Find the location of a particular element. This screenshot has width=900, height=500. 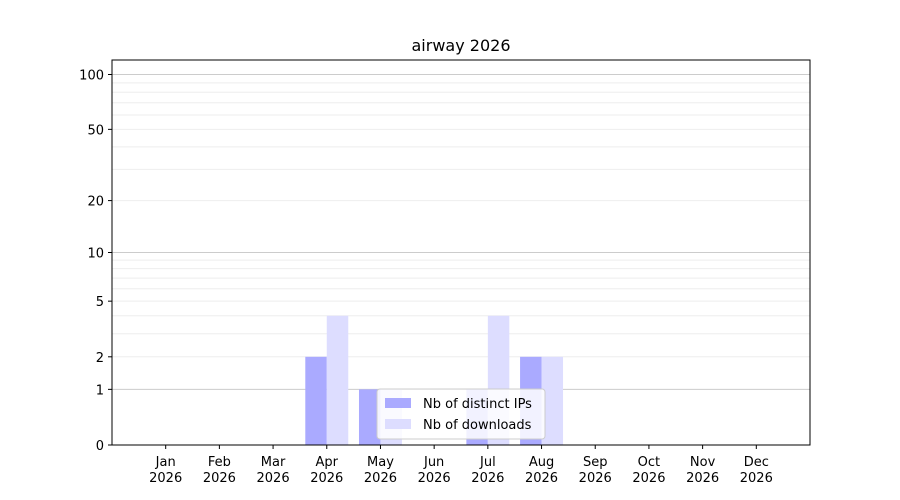

x-tick-label-month: Feb is located at coordinates (219, 462).